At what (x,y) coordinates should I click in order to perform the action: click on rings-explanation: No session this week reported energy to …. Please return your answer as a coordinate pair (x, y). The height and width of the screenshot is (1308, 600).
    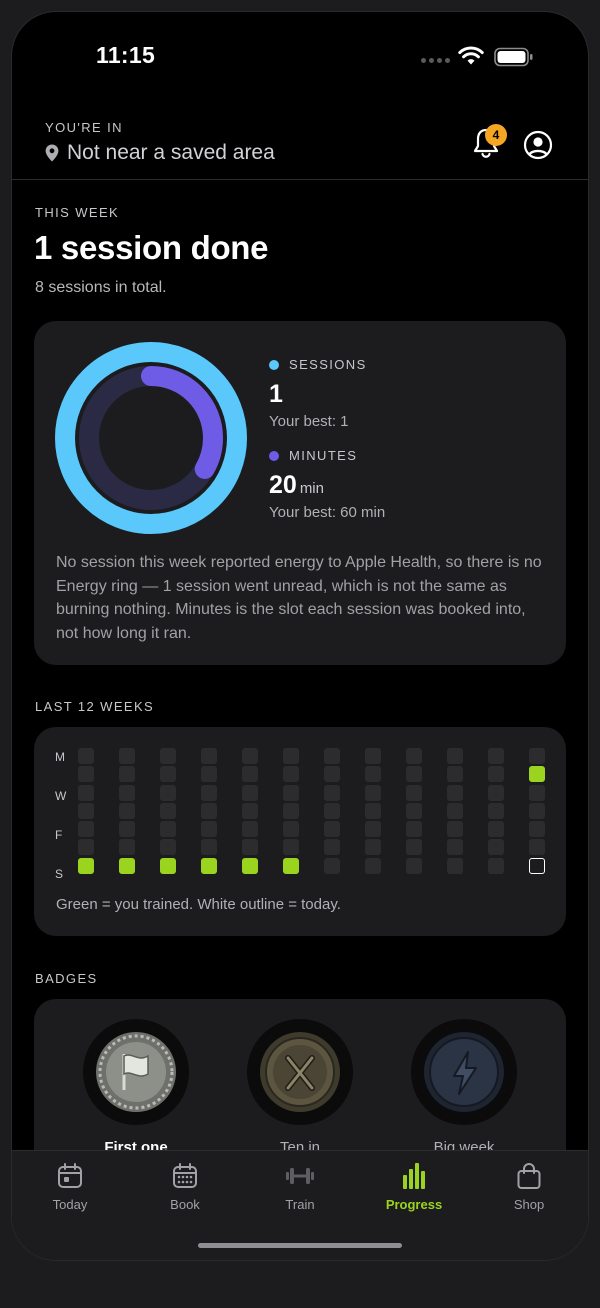
    Looking at the image, I should click on (299, 598).